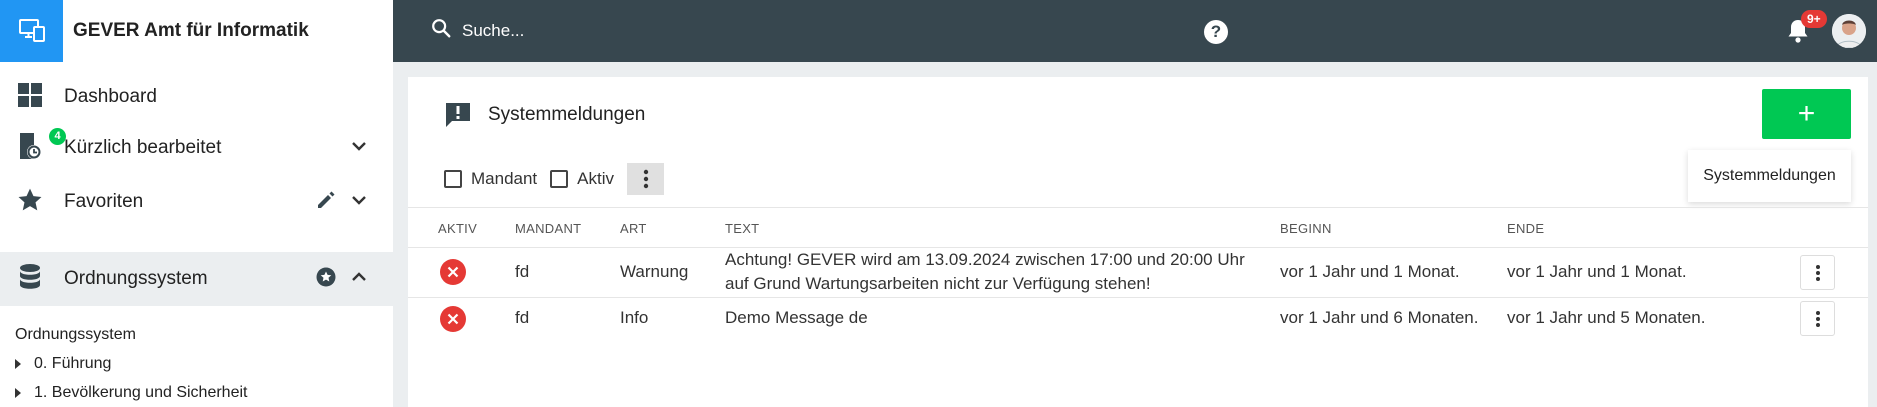  What do you see at coordinates (73, 363) in the screenshot?
I see `tree-item-label: 0. Führung` at bounding box center [73, 363].